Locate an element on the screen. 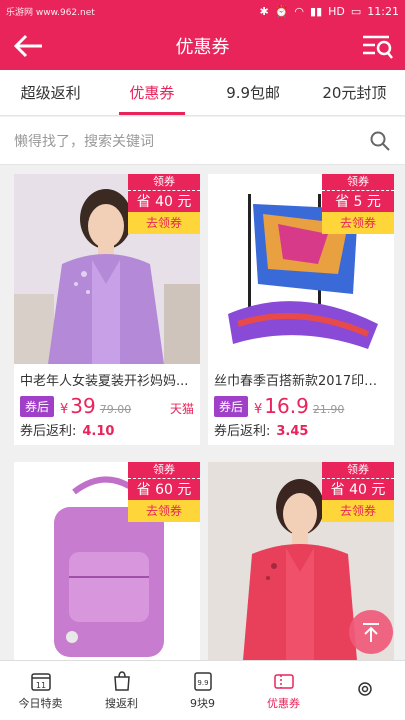  arrow-up-icon is located at coordinates (371, 632).